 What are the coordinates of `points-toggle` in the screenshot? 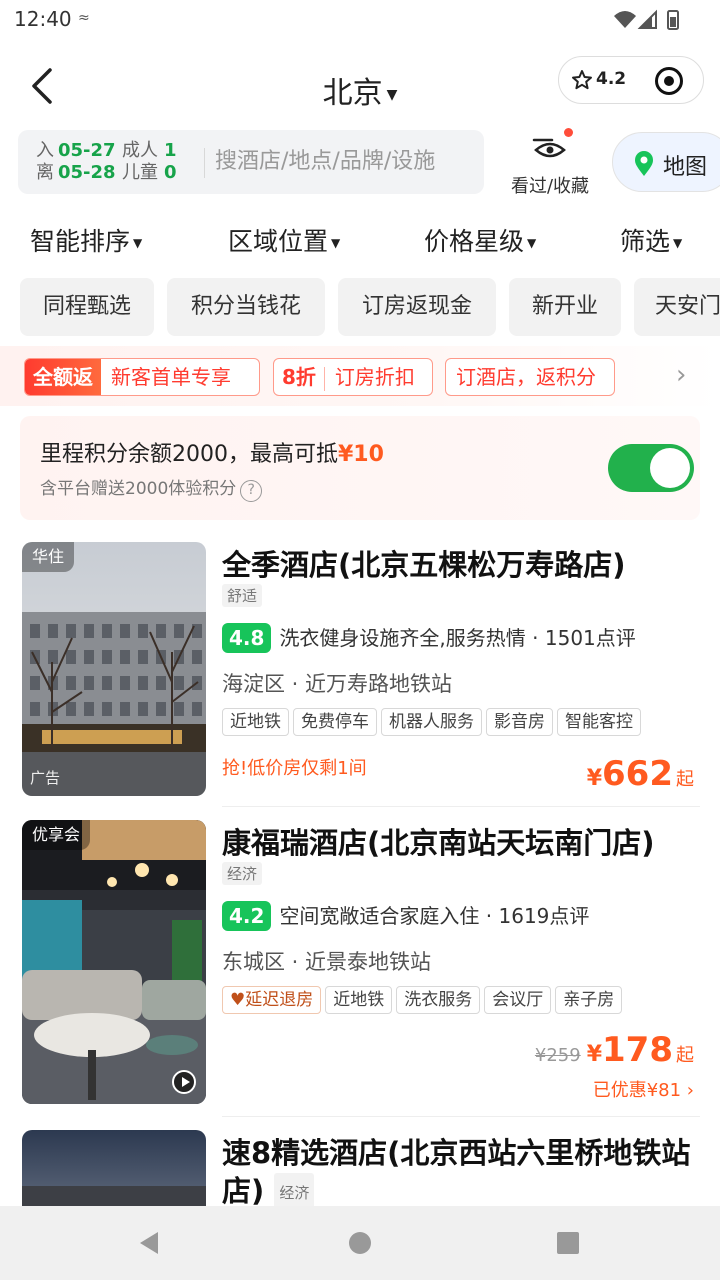 It's located at (651, 468).